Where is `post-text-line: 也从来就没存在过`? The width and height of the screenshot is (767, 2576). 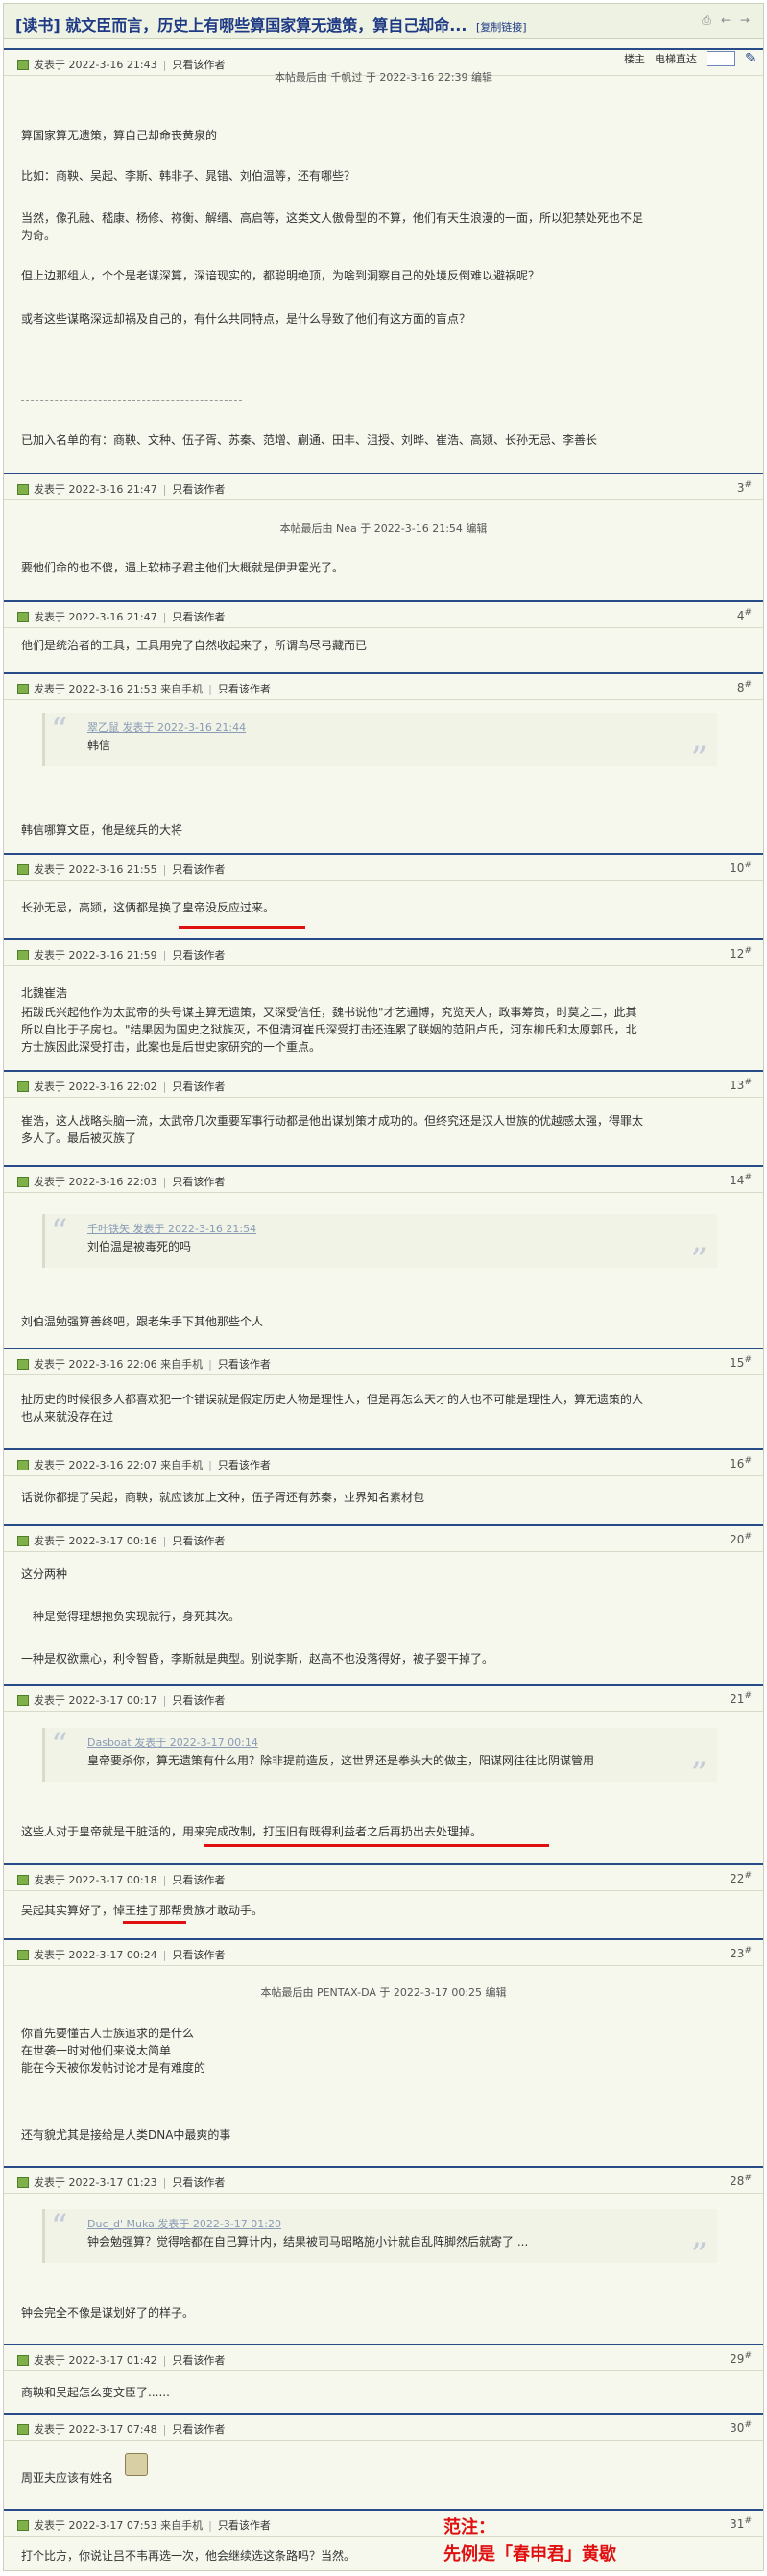
post-text-line: 也从来就没存在过 is located at coordinates (67, 1416).